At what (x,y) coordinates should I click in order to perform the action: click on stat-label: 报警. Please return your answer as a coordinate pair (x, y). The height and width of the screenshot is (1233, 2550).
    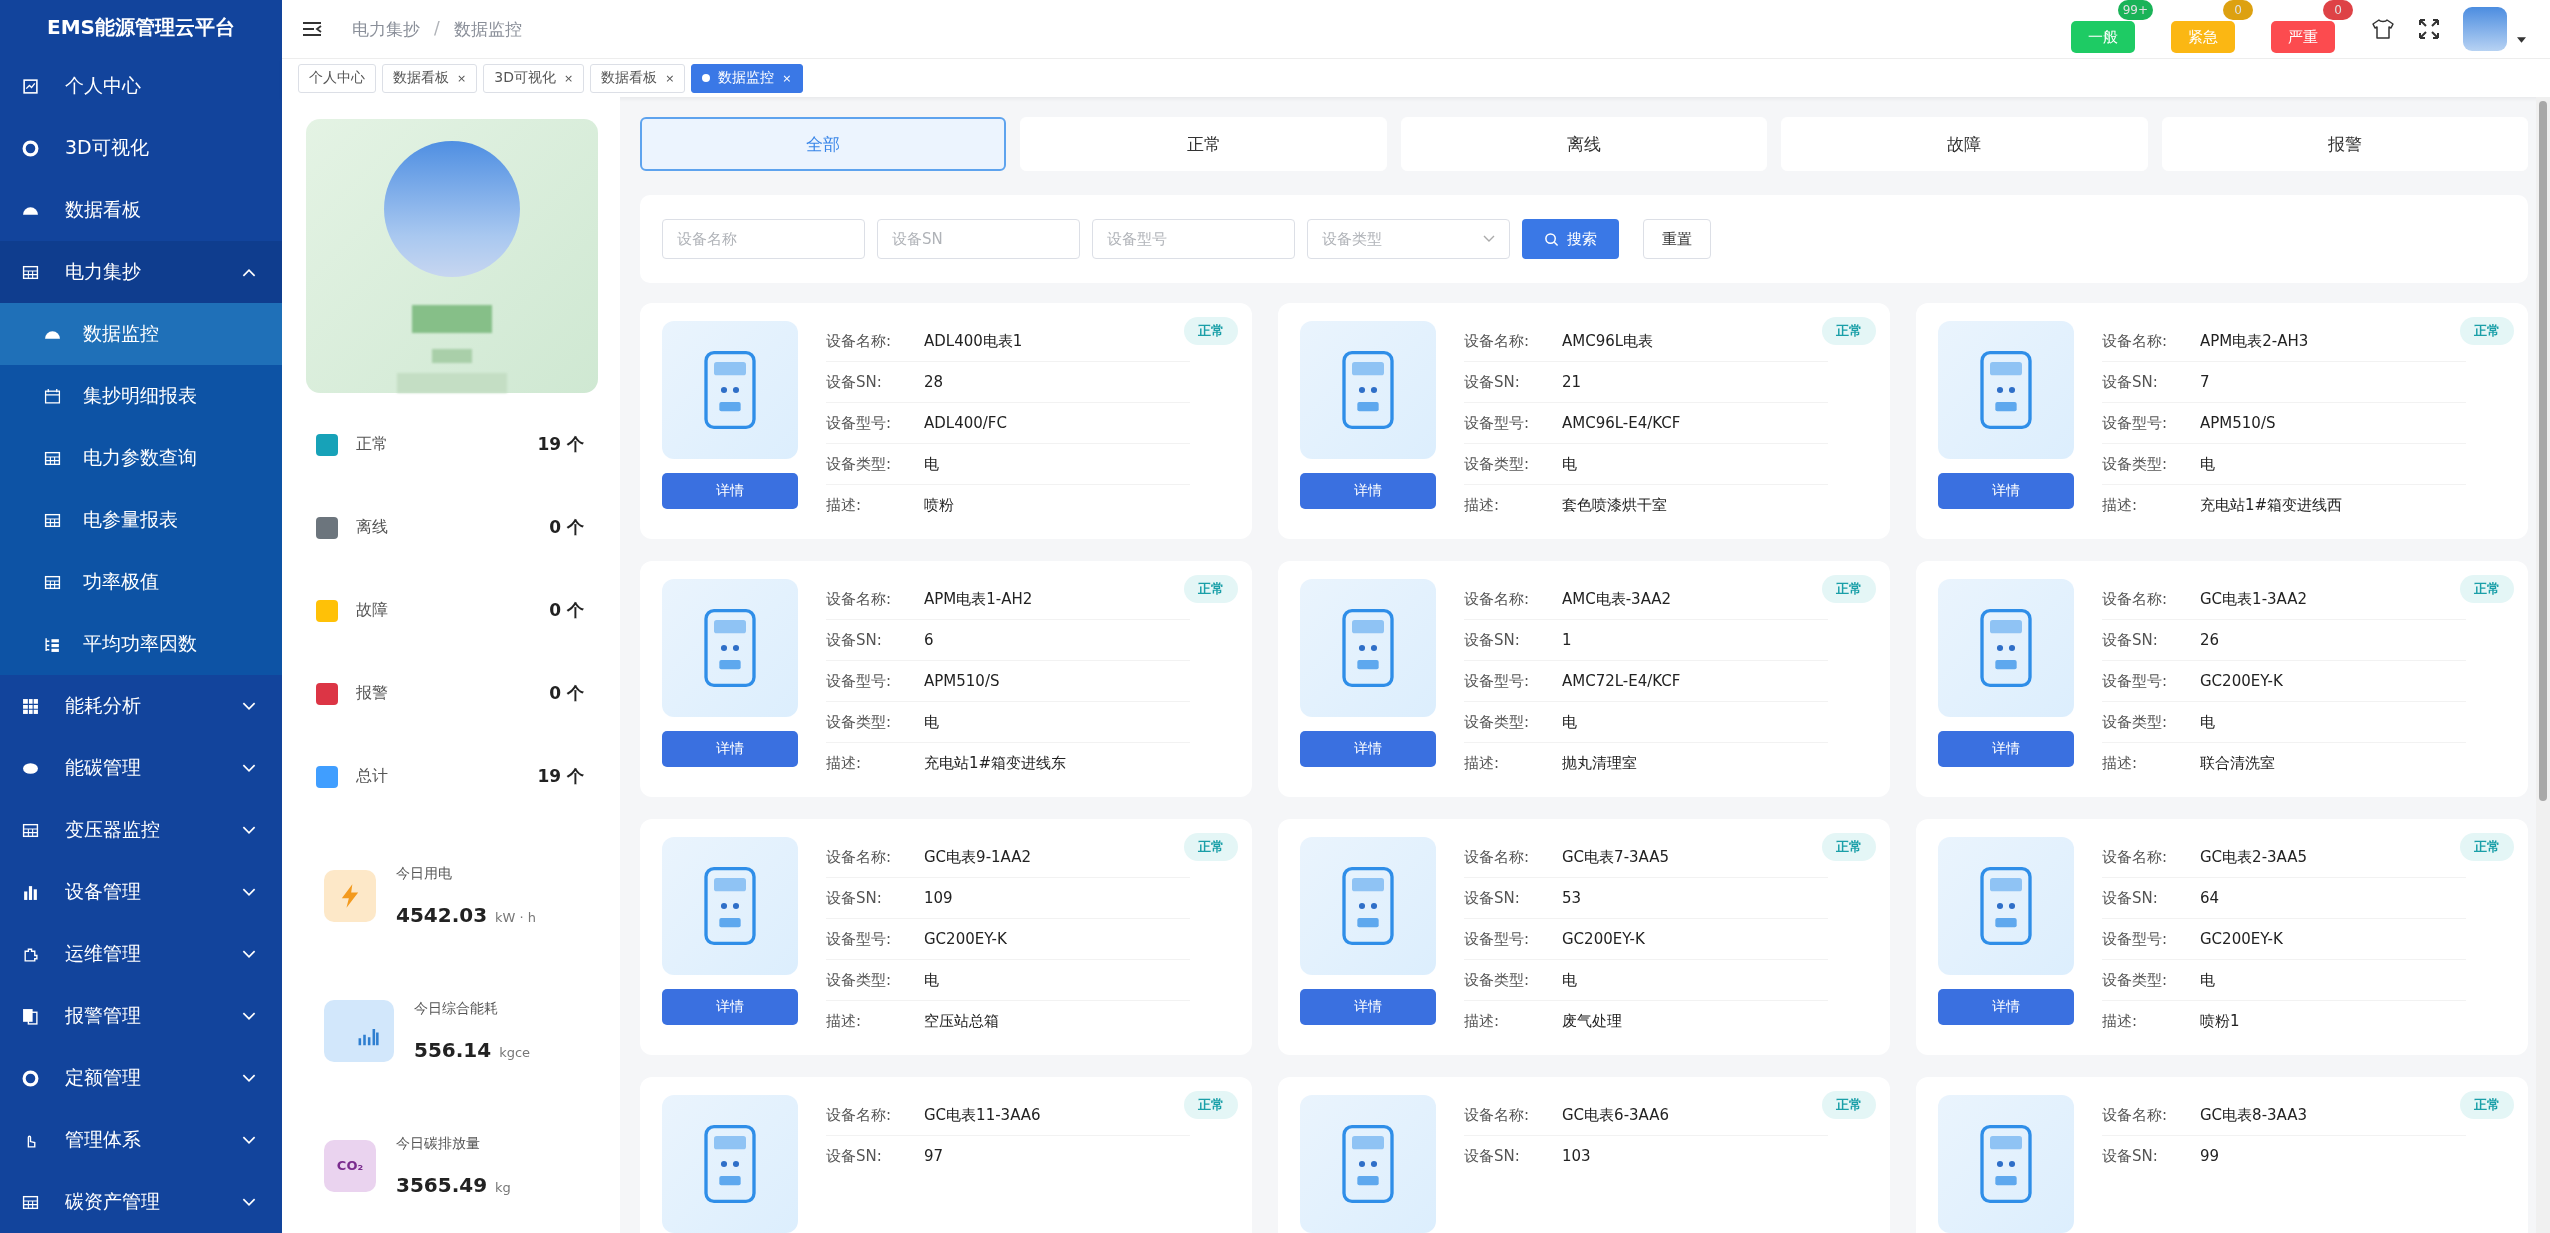
    Looking at the image, I should click on (372, 693).